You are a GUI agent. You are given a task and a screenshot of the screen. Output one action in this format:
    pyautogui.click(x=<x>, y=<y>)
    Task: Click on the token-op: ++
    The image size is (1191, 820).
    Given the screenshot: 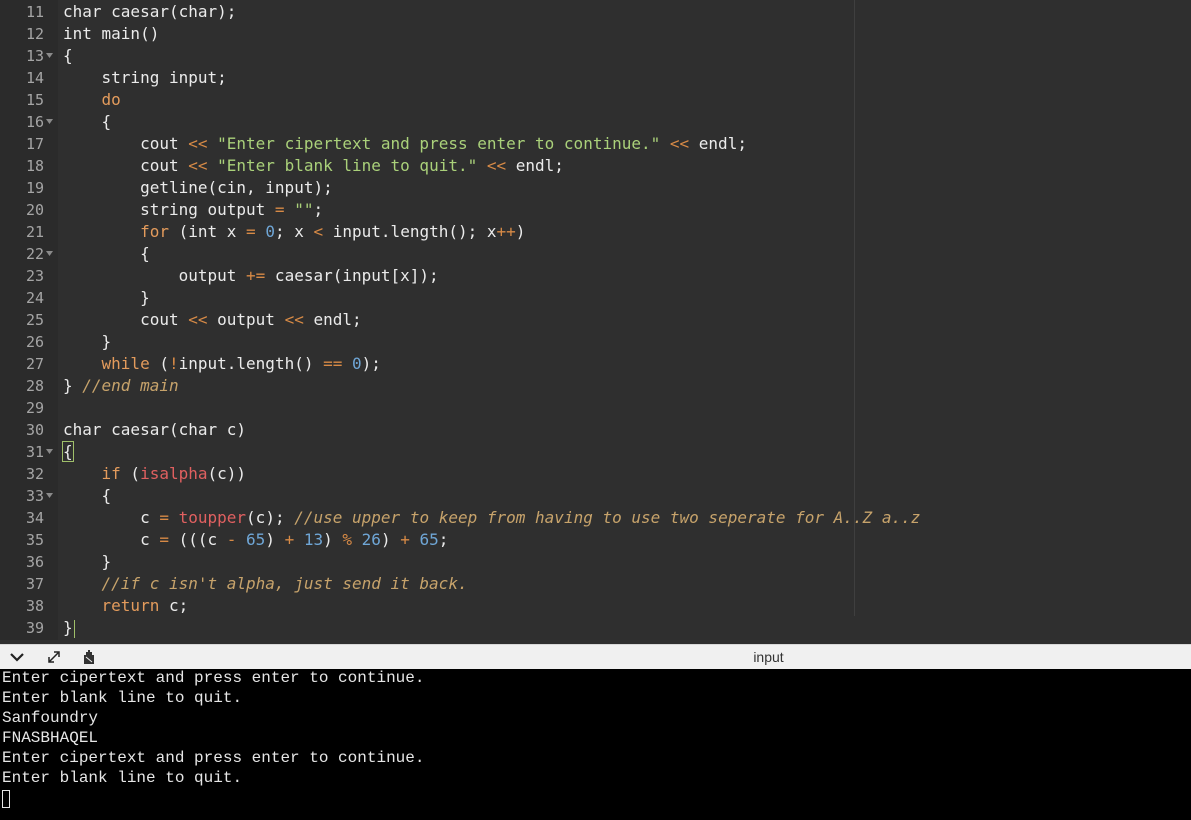 What is the action you would take?
    pyautogui.click(x=506, y=231)
    